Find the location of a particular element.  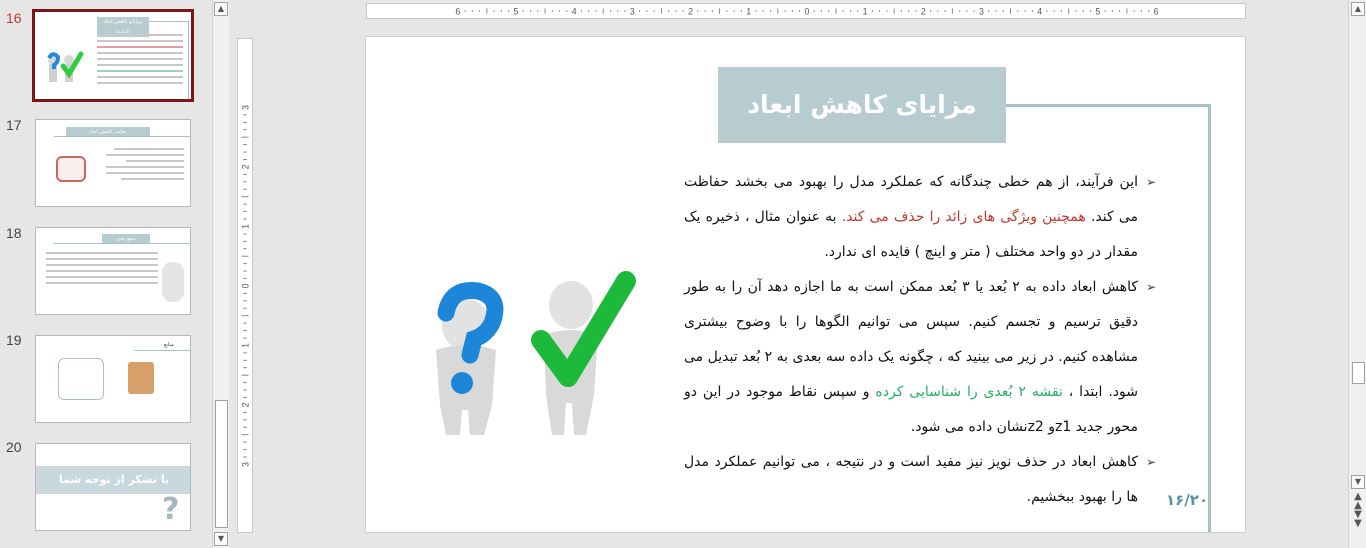

slide-thumbnail-16: مزایای کاهش ابعاد (ادامه) is located at coordinates (113, 55).